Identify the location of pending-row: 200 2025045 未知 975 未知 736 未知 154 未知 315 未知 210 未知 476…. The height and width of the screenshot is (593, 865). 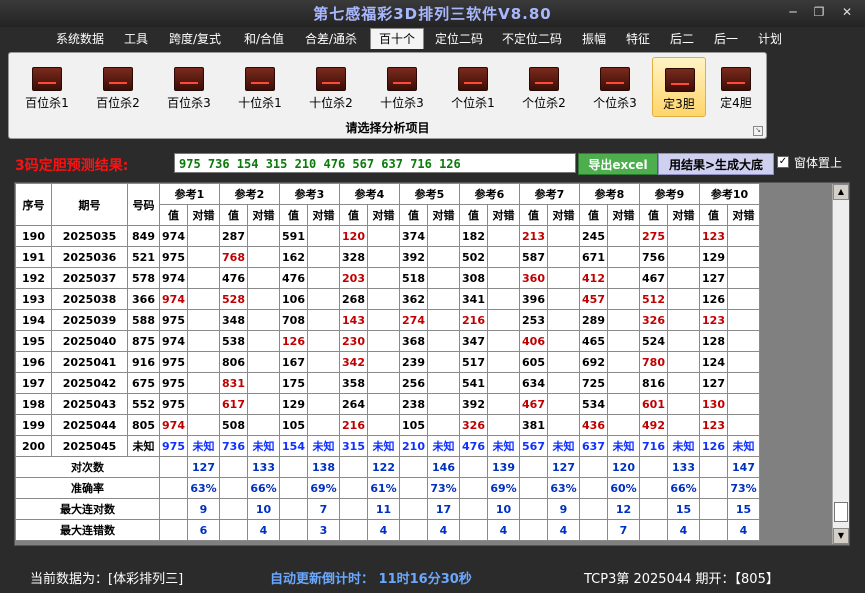
(387, 446).